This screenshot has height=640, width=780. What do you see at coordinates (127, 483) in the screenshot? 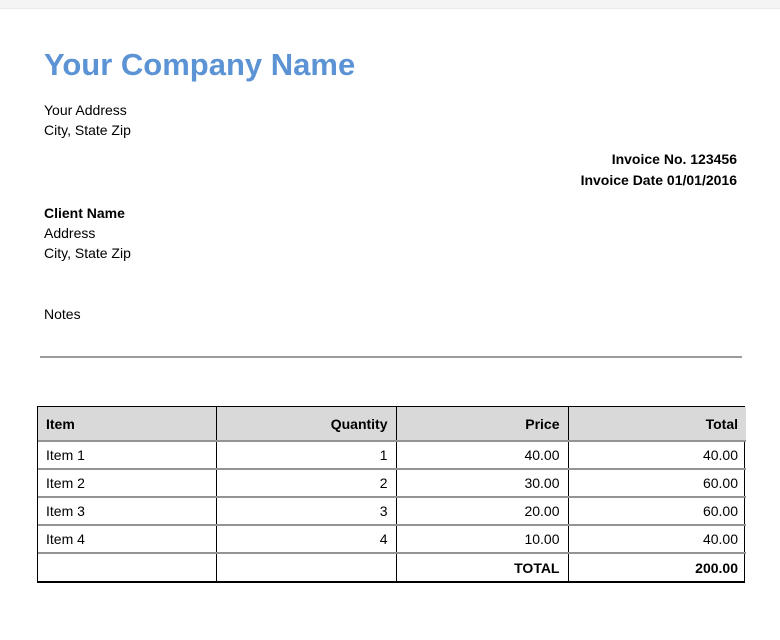
I see `cell-item: Item 2` at bounding box center [127, 483].